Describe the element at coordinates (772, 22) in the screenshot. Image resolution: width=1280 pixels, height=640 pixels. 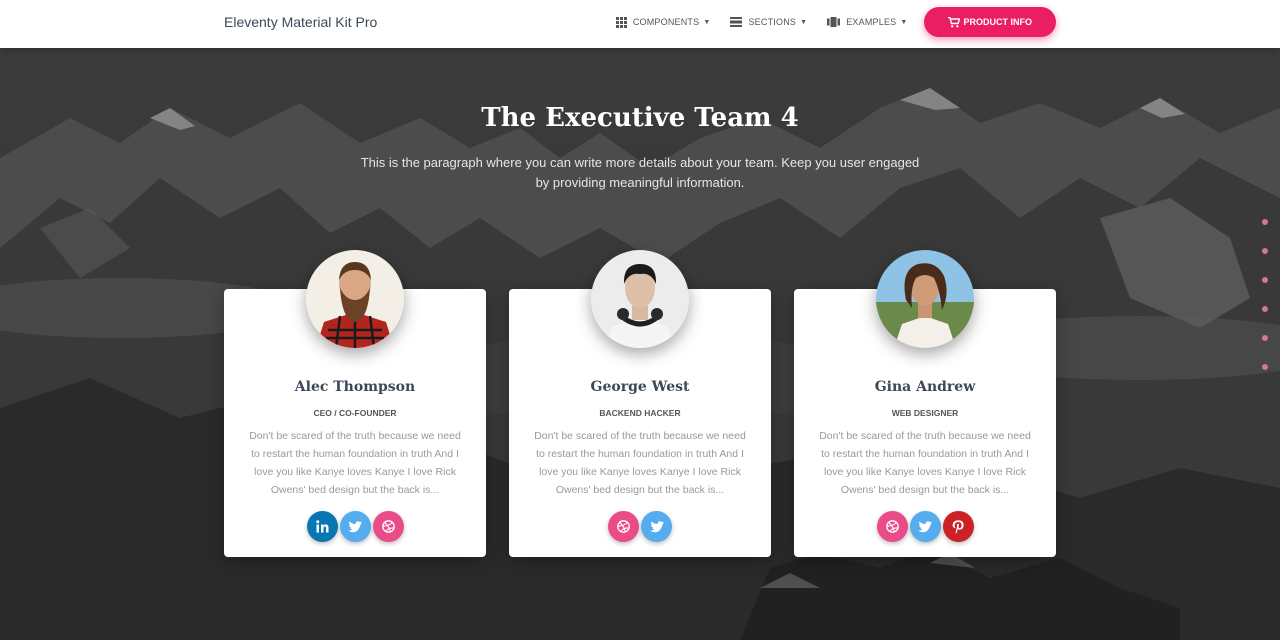
I see `nav-sections-label: SECTIONS` at that location.